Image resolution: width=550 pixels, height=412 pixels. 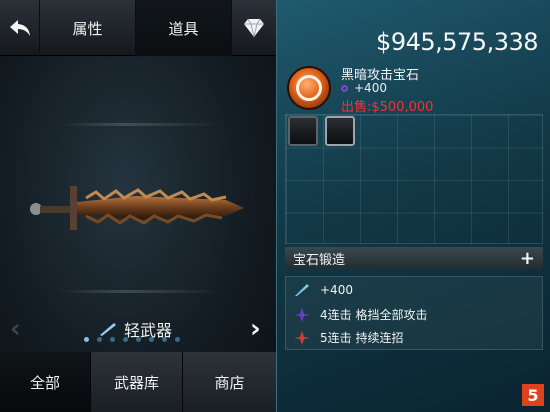 I want to click on stat-row: 4连击 格挡全部攻击, so click(x=360, y=314).